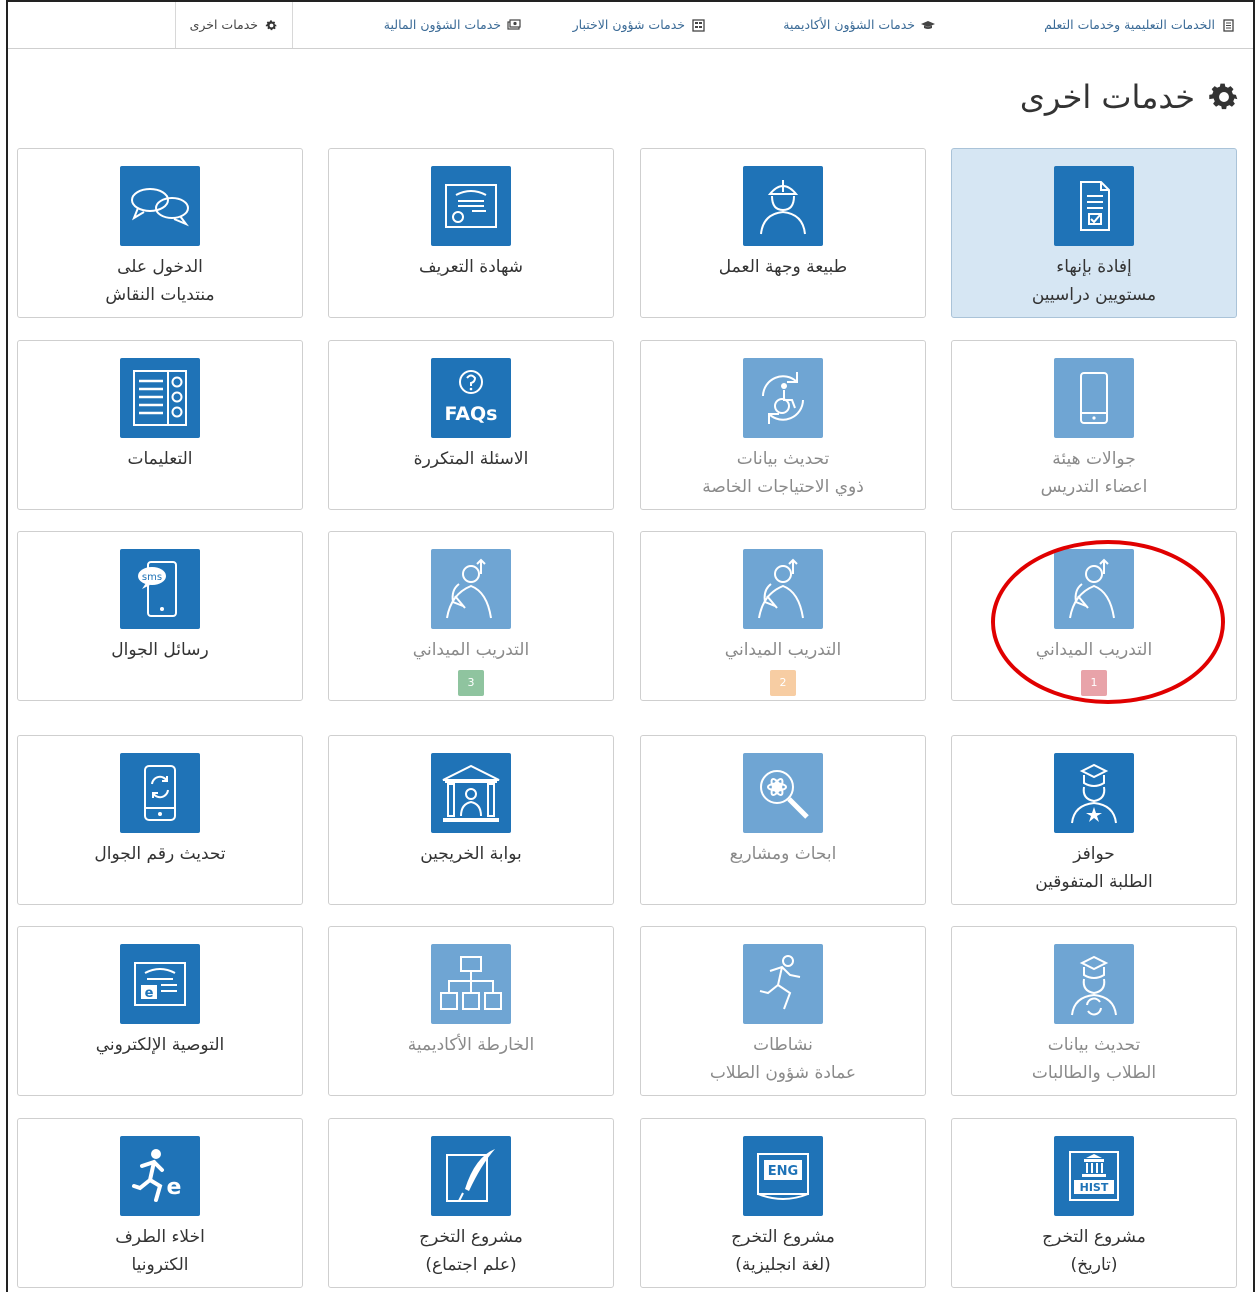 This screenshot has height=1292, width=1259. Describe the element at coordinates (1094, 267) in the screenshot. I see `tile-label-line1: إفادة بإنهاء` at that location.